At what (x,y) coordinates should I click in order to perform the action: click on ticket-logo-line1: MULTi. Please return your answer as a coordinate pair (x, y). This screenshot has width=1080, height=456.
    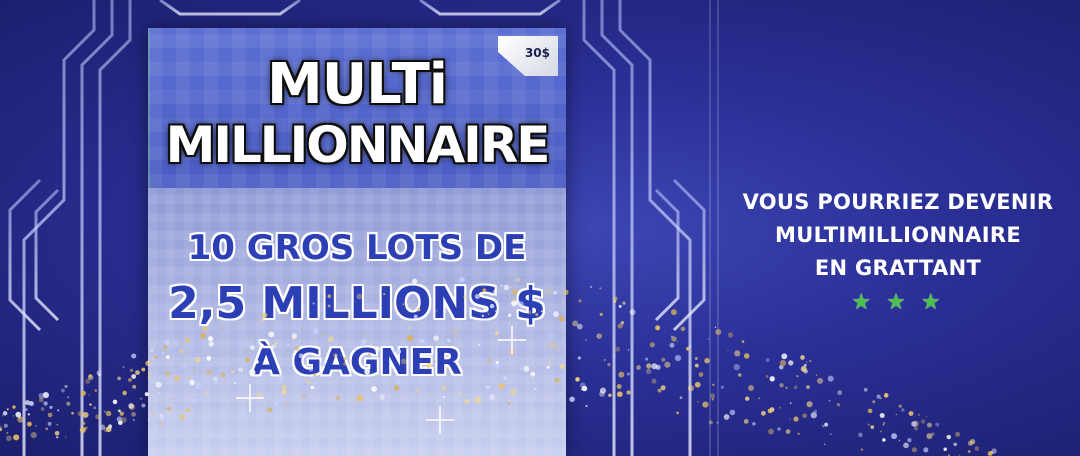
    Looking at the image, I should click on (357, 84).